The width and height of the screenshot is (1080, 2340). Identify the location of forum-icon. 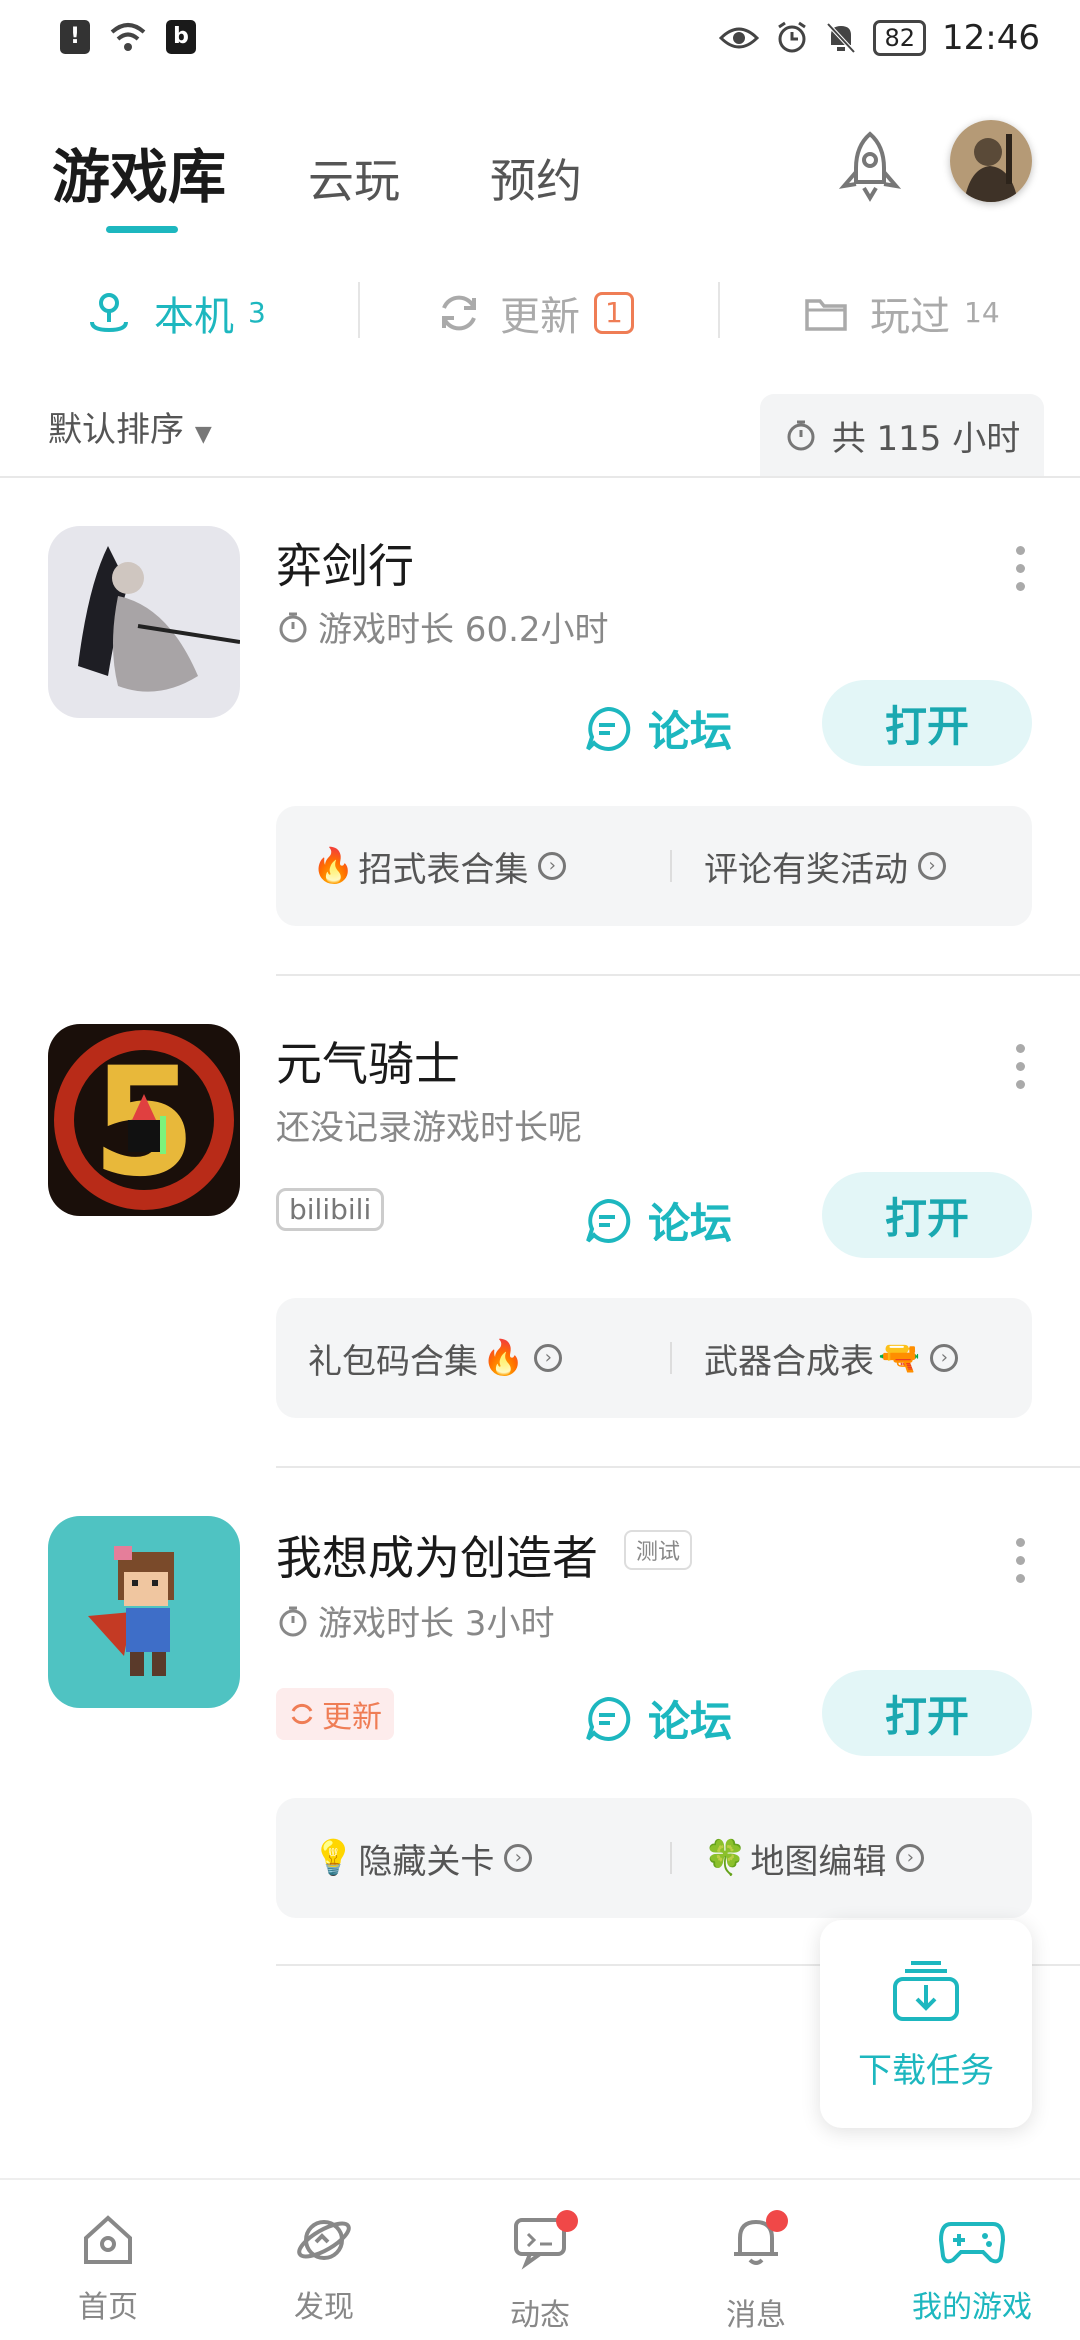
(608, 1220).